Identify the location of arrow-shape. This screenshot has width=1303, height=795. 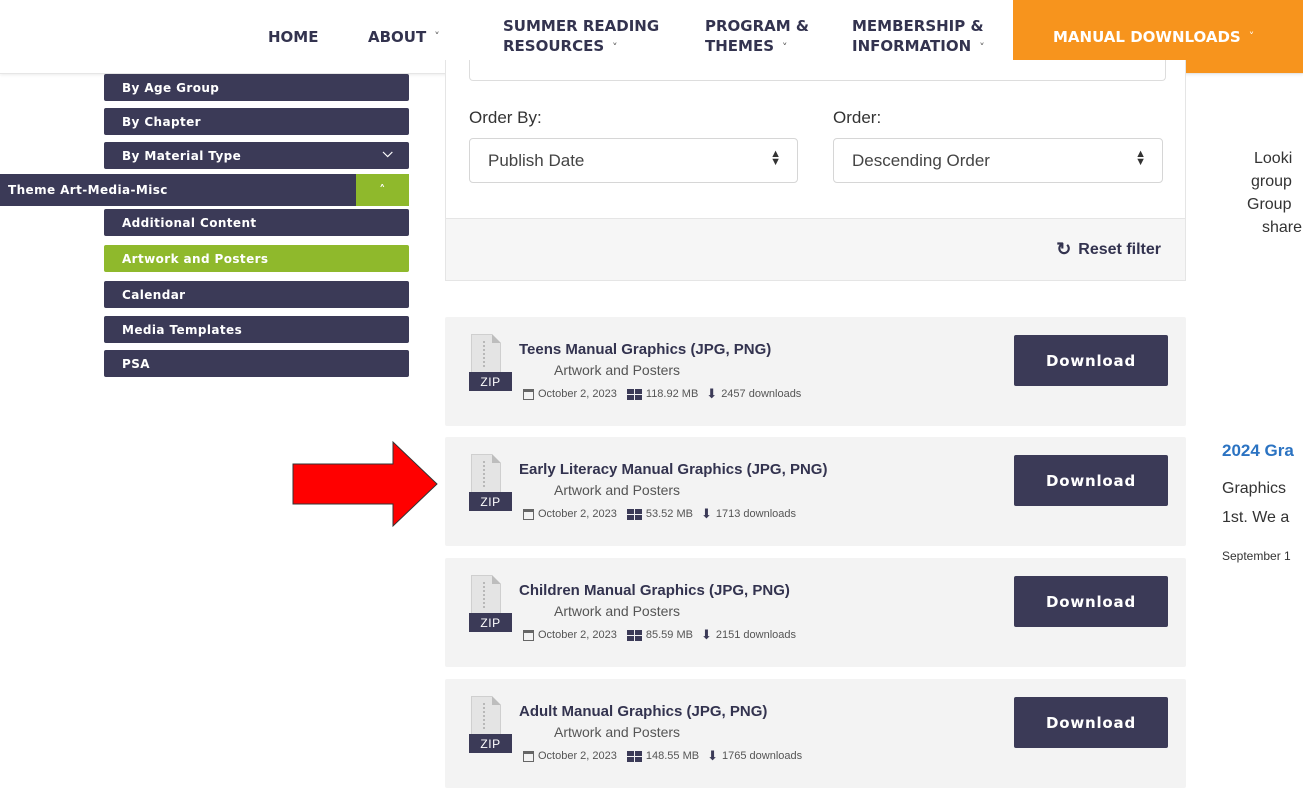
(365, 484).